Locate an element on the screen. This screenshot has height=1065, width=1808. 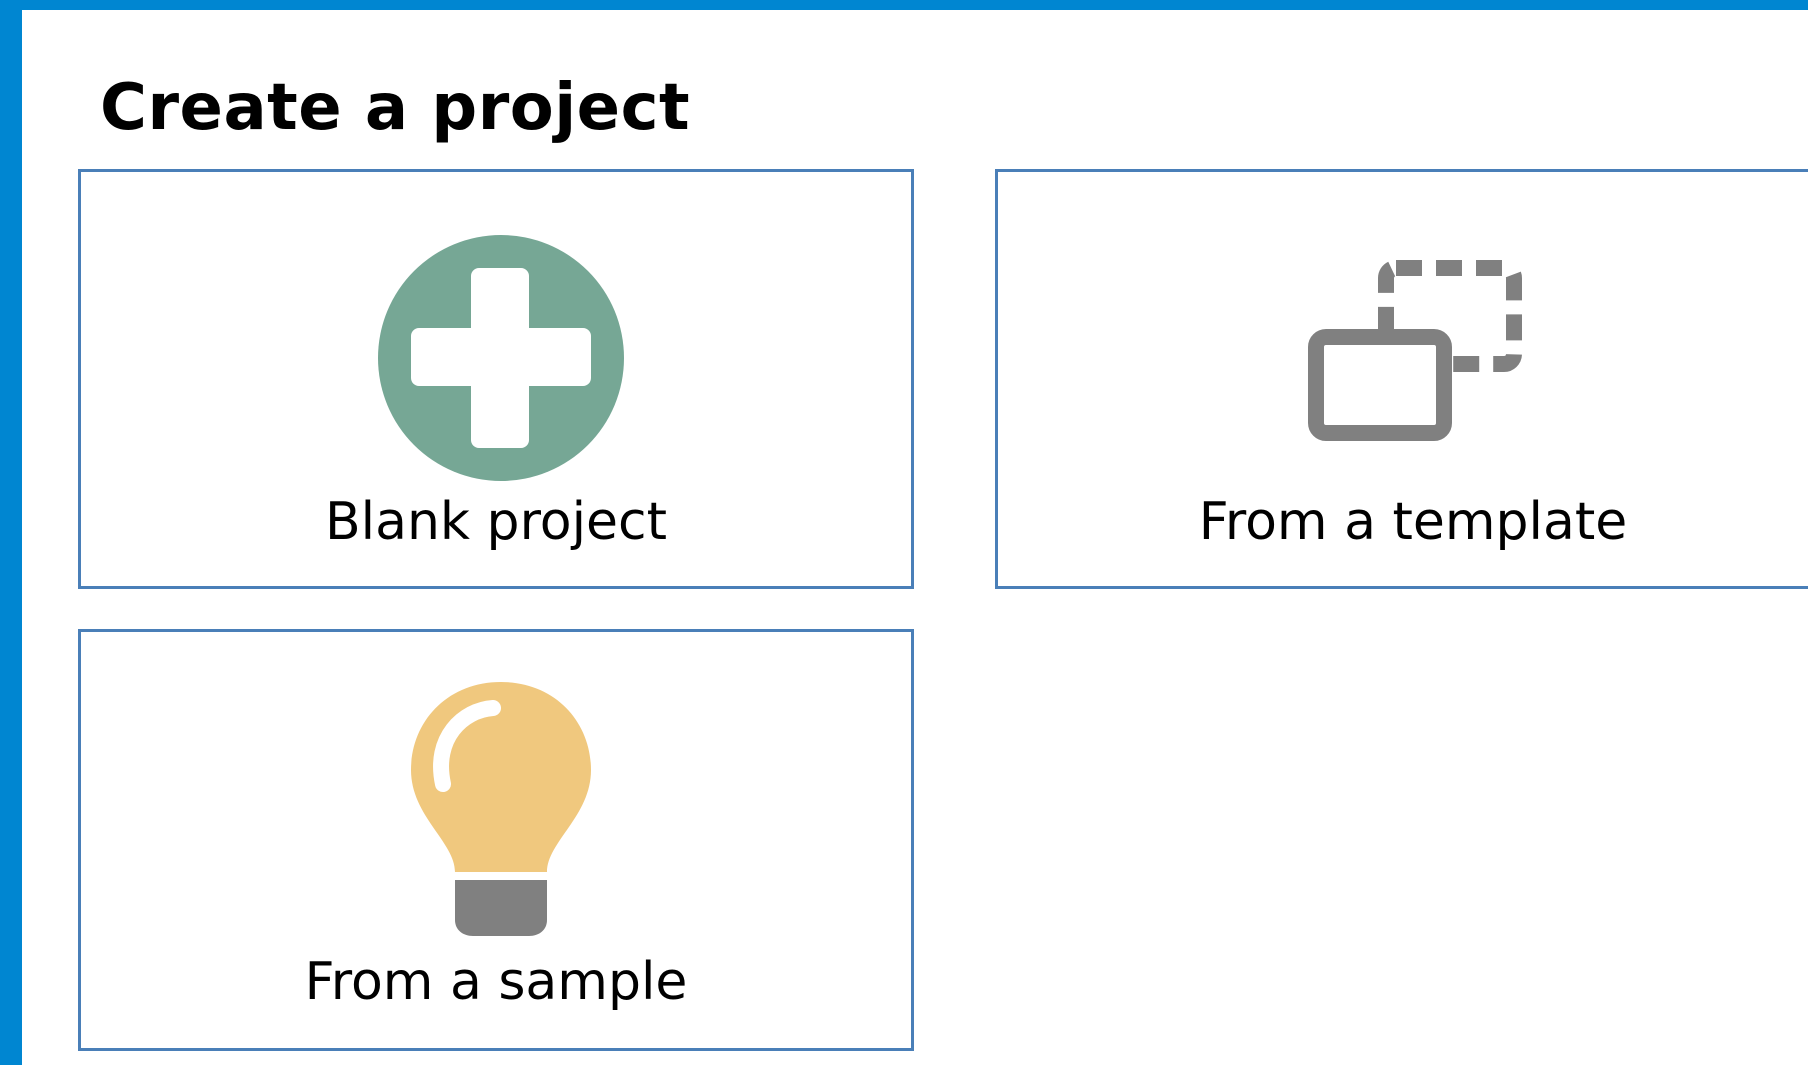
template-label: From a template is located at coordinates (1413, 522).